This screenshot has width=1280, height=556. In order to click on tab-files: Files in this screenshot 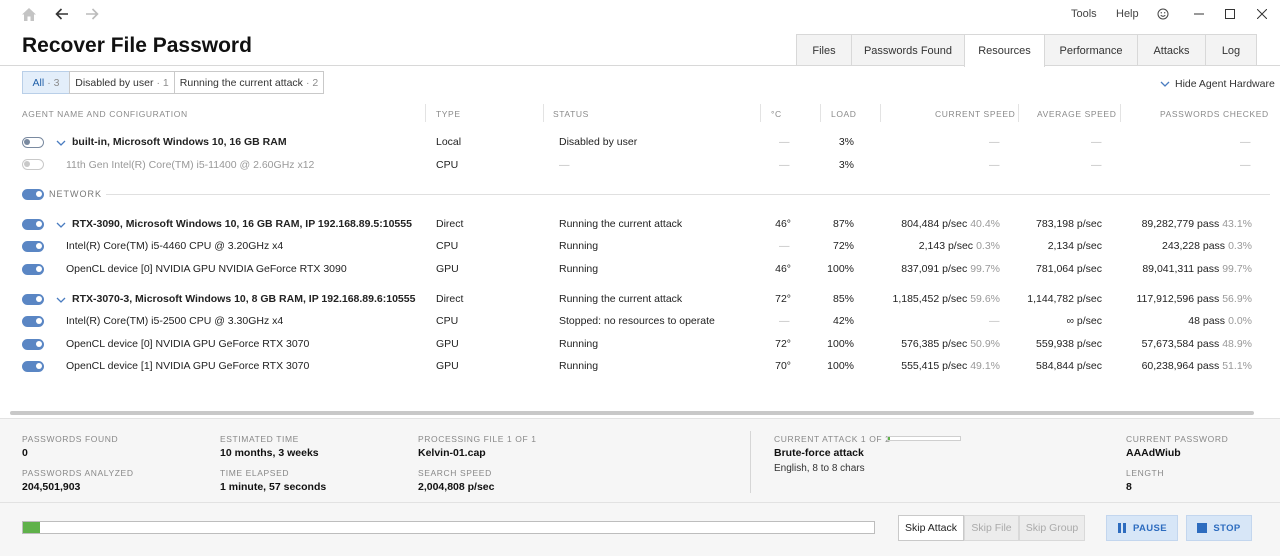, I will do `click(824, 50)`.